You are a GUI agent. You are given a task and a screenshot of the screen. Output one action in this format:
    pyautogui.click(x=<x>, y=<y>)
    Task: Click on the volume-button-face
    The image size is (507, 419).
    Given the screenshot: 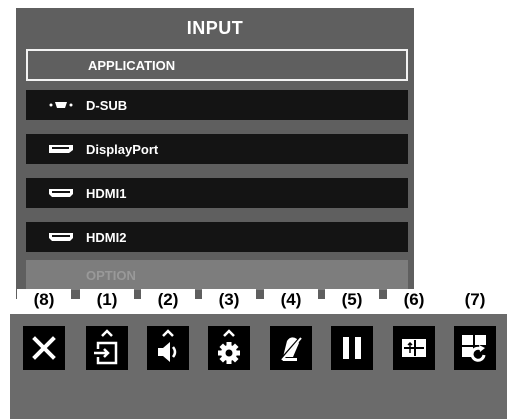 What is the action you would take?
    pyautogui.click(x=168, y=348)
    